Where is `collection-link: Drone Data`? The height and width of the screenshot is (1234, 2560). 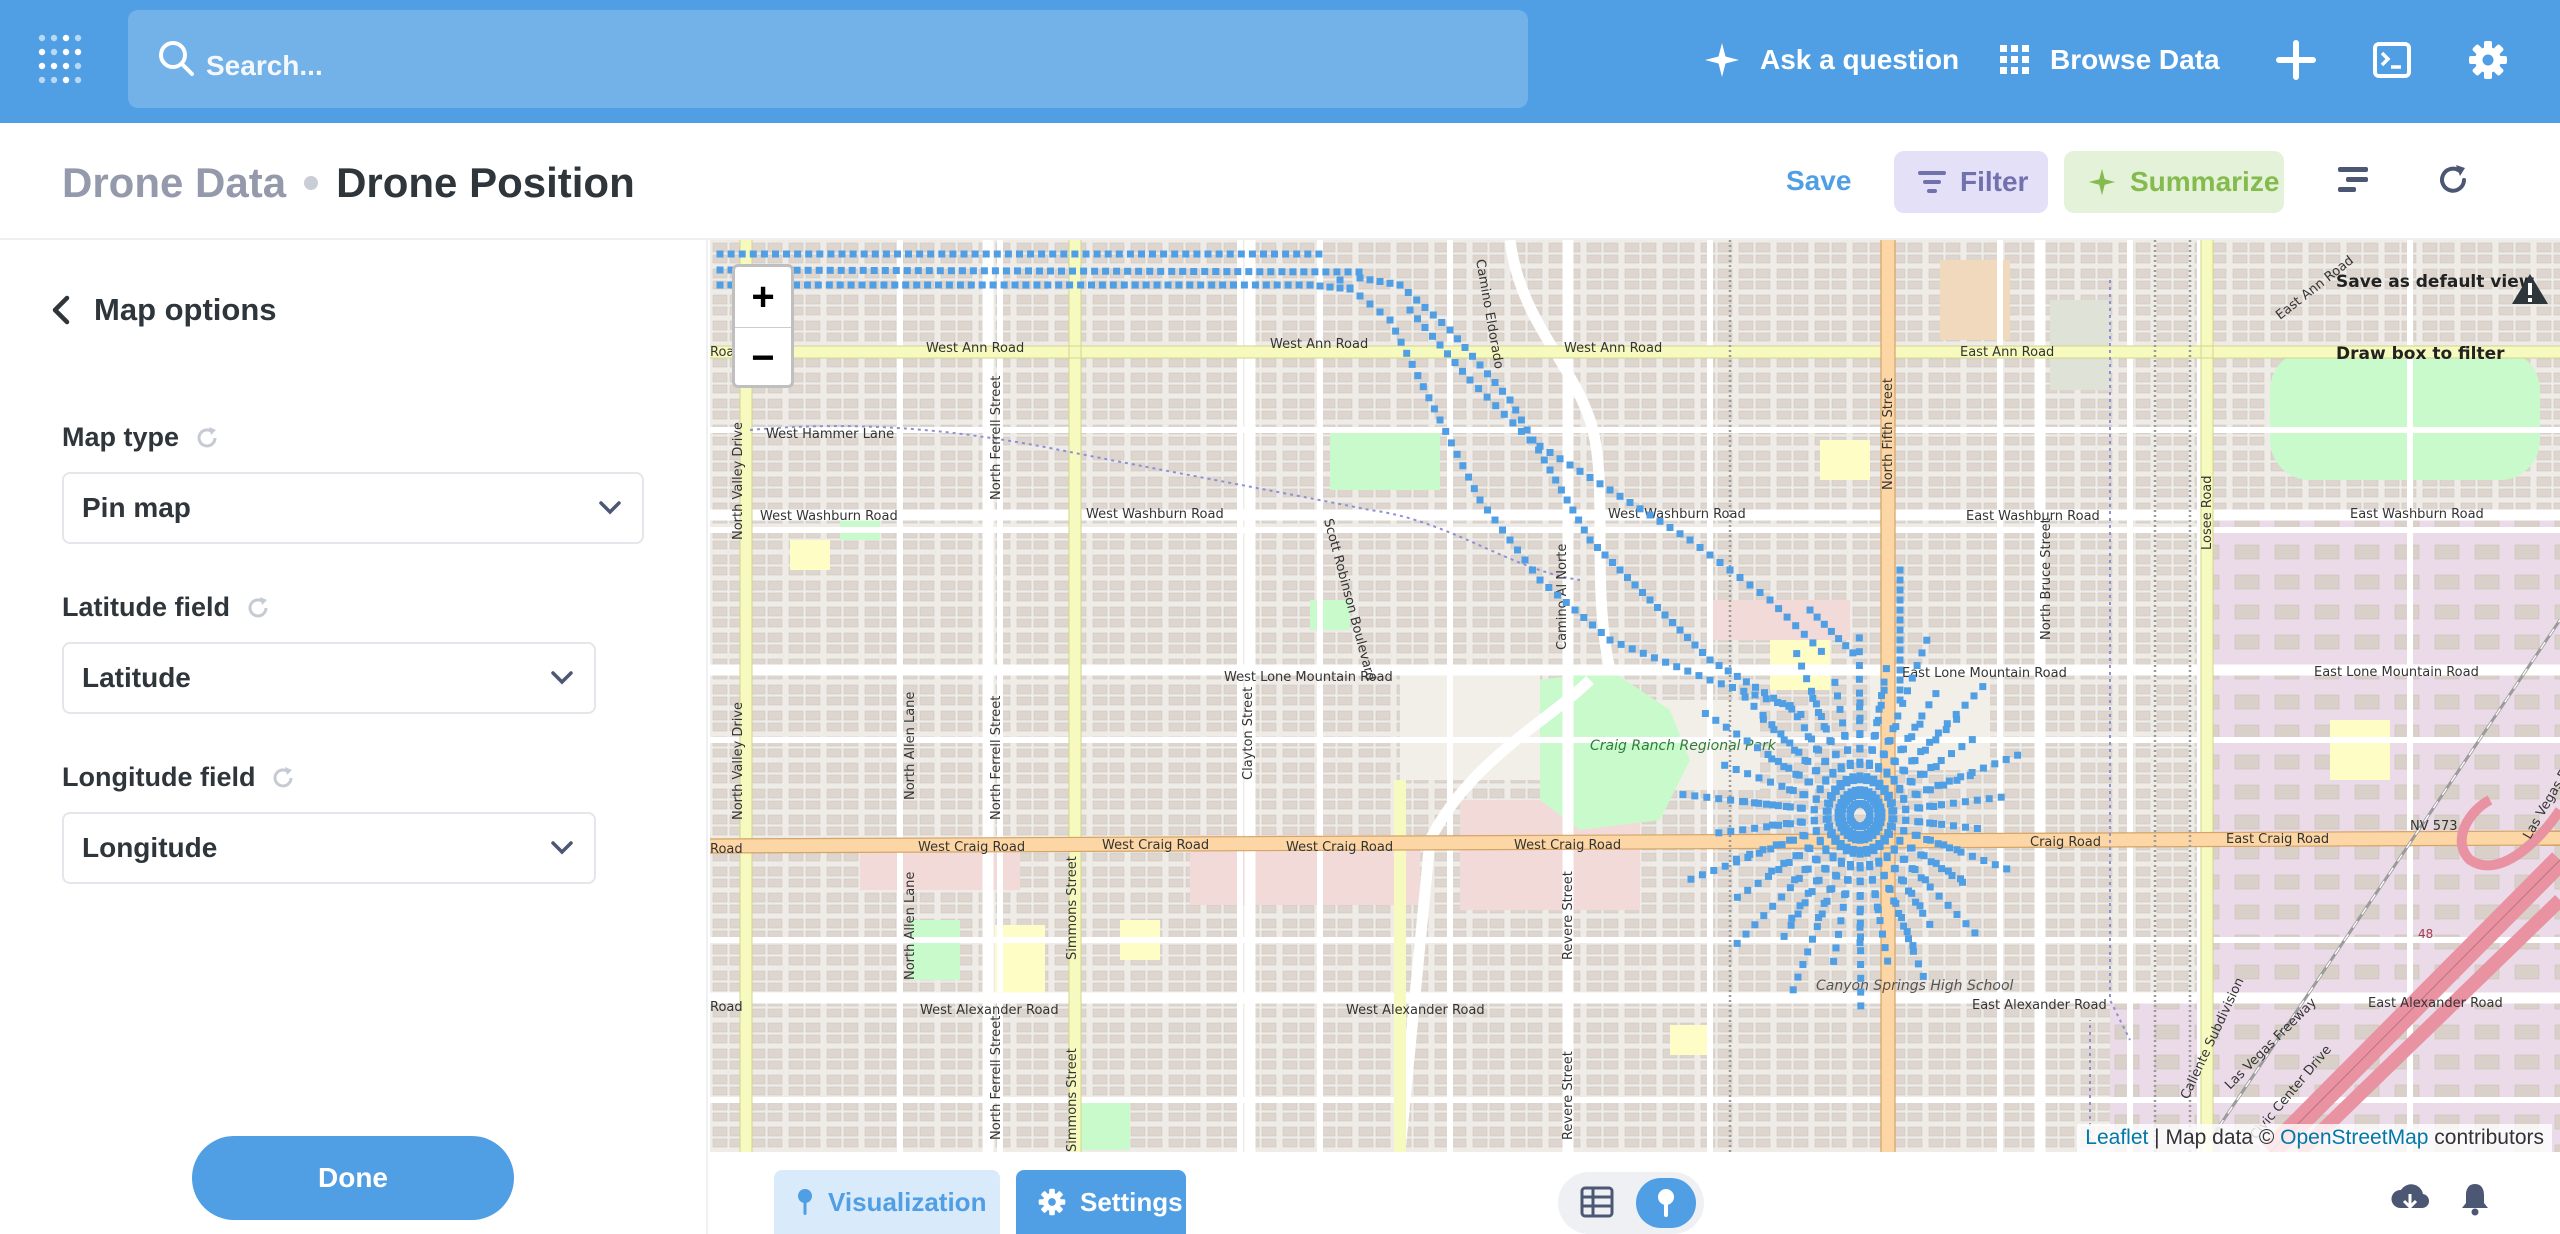
collection-link: Drone Data is located at coordinates (174, 183).